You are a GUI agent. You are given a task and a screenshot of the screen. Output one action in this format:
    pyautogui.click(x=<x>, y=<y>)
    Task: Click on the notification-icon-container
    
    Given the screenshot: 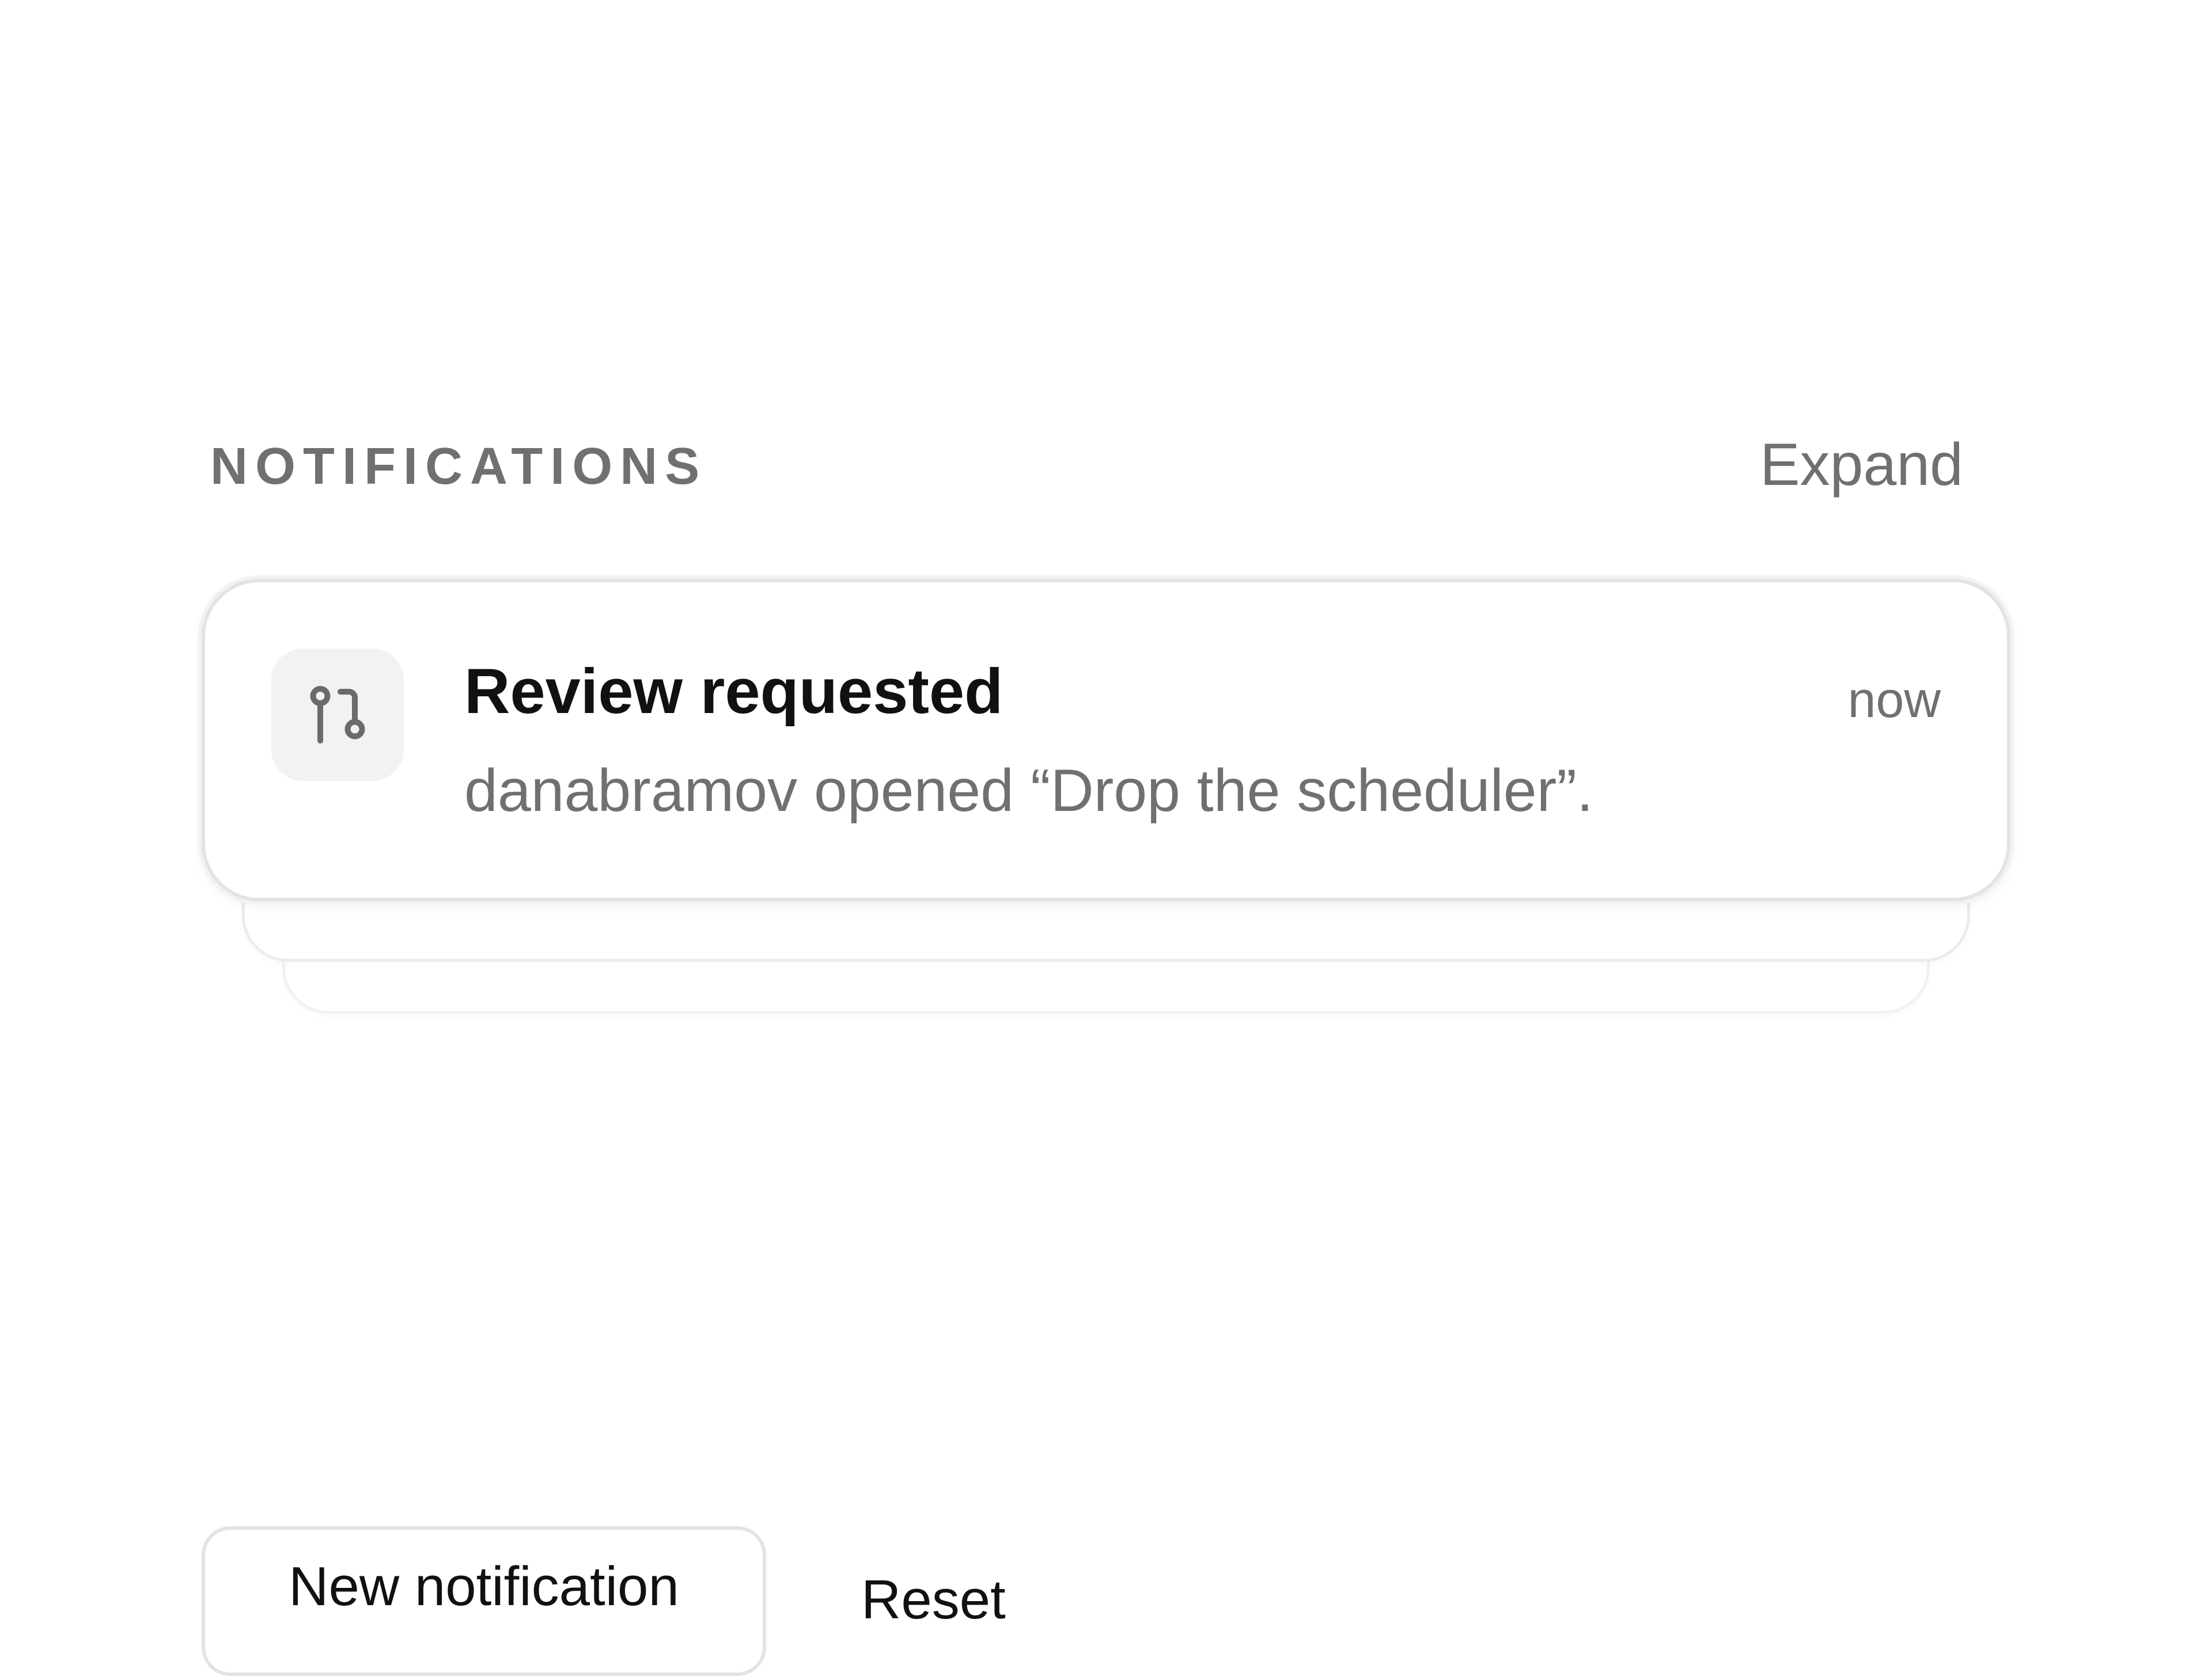 What is the action you would take?
    pyautogui.click(x=337, y=715)
    